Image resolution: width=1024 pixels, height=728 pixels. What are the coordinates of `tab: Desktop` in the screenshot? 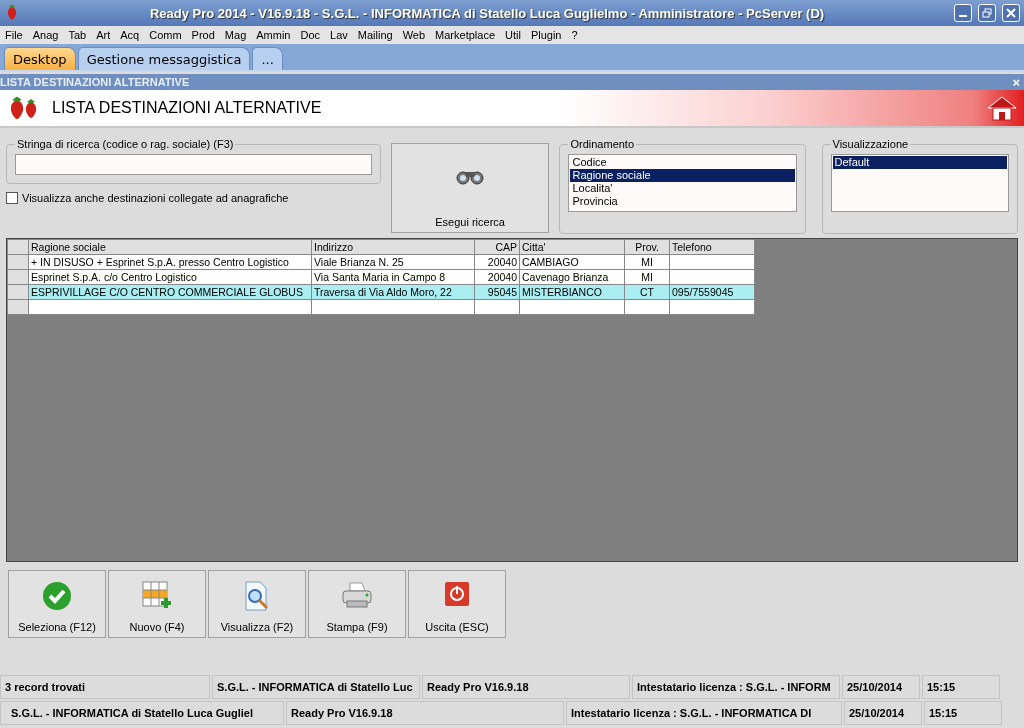 It's located at (40, 58).